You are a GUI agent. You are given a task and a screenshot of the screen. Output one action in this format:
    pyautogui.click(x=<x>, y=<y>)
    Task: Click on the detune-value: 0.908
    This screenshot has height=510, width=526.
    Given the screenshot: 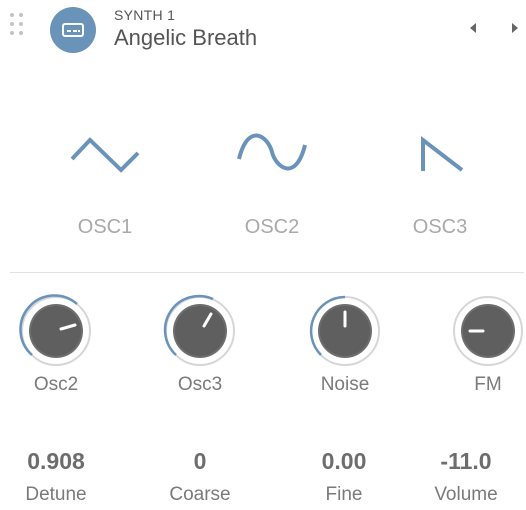 What is the action you would take?
    pyautogui.click(x=56, y=461)
    